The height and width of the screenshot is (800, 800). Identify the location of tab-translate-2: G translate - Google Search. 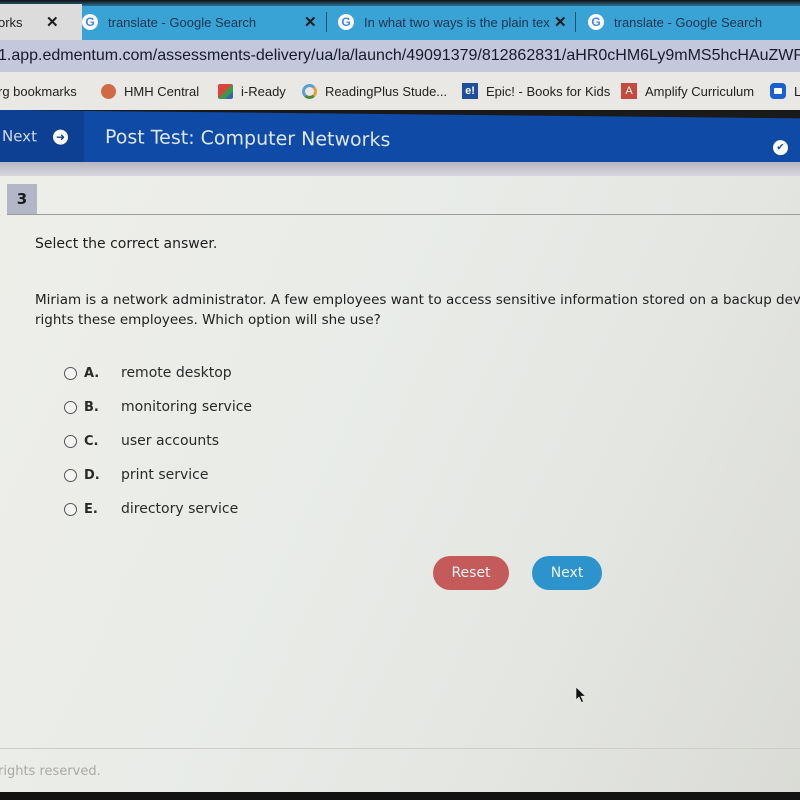
(694, 22).